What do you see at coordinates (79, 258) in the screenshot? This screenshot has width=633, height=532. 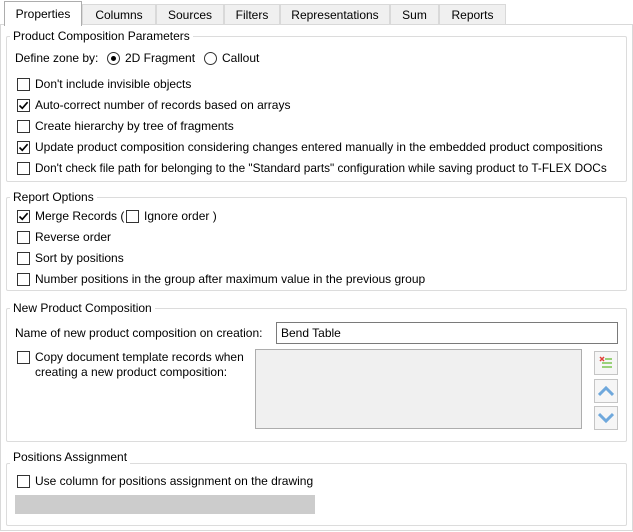 I see `sort-by-positions-label: Sort by positions` at bounding box center [79, 258].